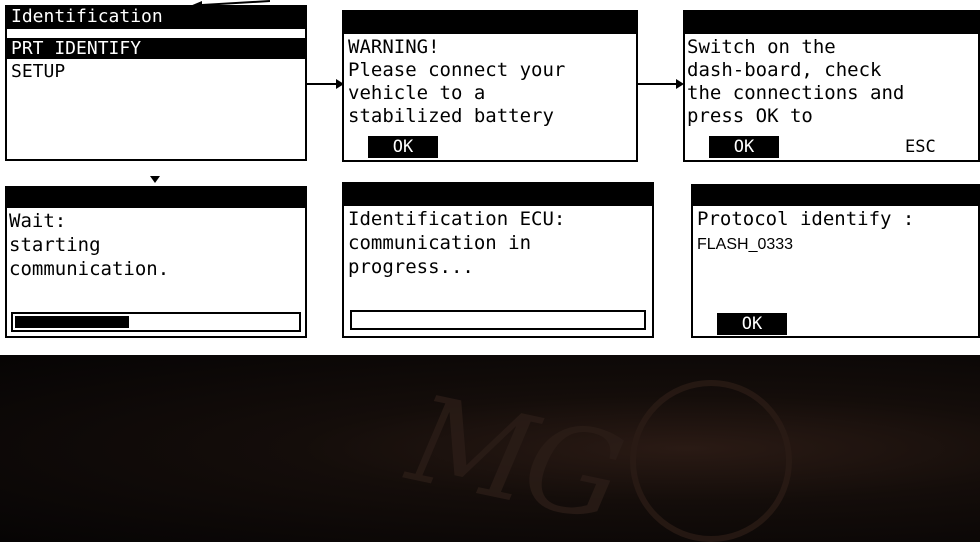 This screenshot has width=980, height=542. Describe the element at coordinates (72, 322) in the screenshot. I see `wait-progress-fill` at that location.